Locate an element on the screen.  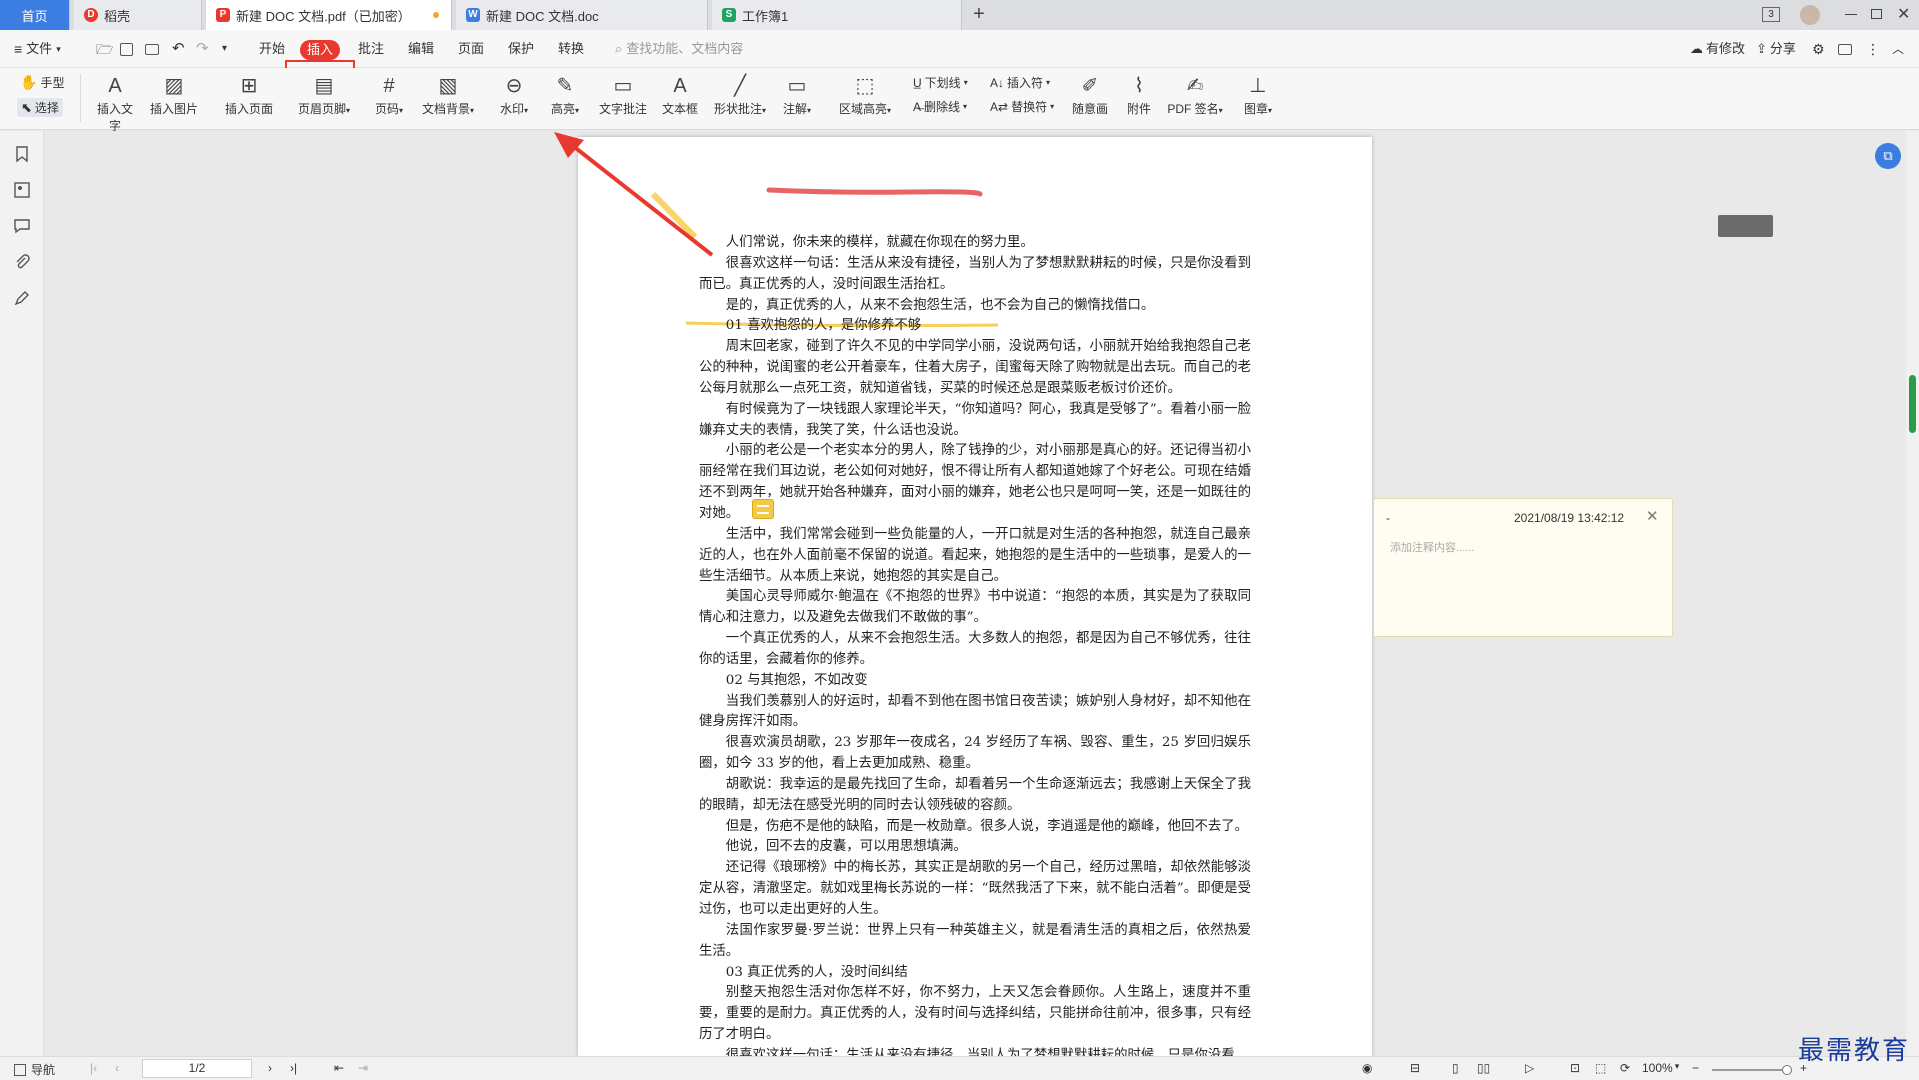
insert-mark-button: A↓ 插入符 ▾ is located at coordinates (1020, 82).